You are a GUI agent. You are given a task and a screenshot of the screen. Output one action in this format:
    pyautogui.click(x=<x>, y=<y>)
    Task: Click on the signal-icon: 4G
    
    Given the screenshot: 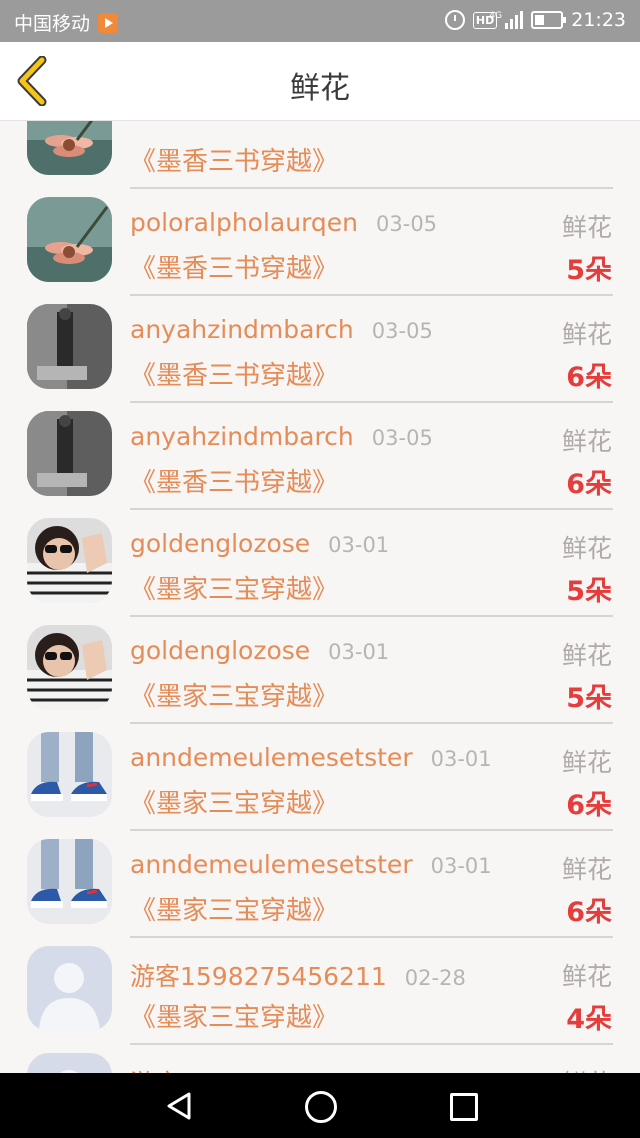 What is the action you would take?
    pyautogui.click(x=506, y=20)
    